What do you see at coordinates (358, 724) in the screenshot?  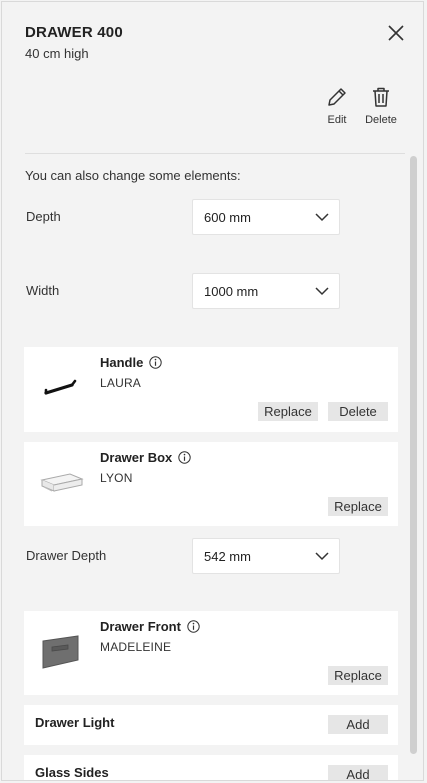 I see `drawer-light-add-button: Add` at bounding box center [358, 724].